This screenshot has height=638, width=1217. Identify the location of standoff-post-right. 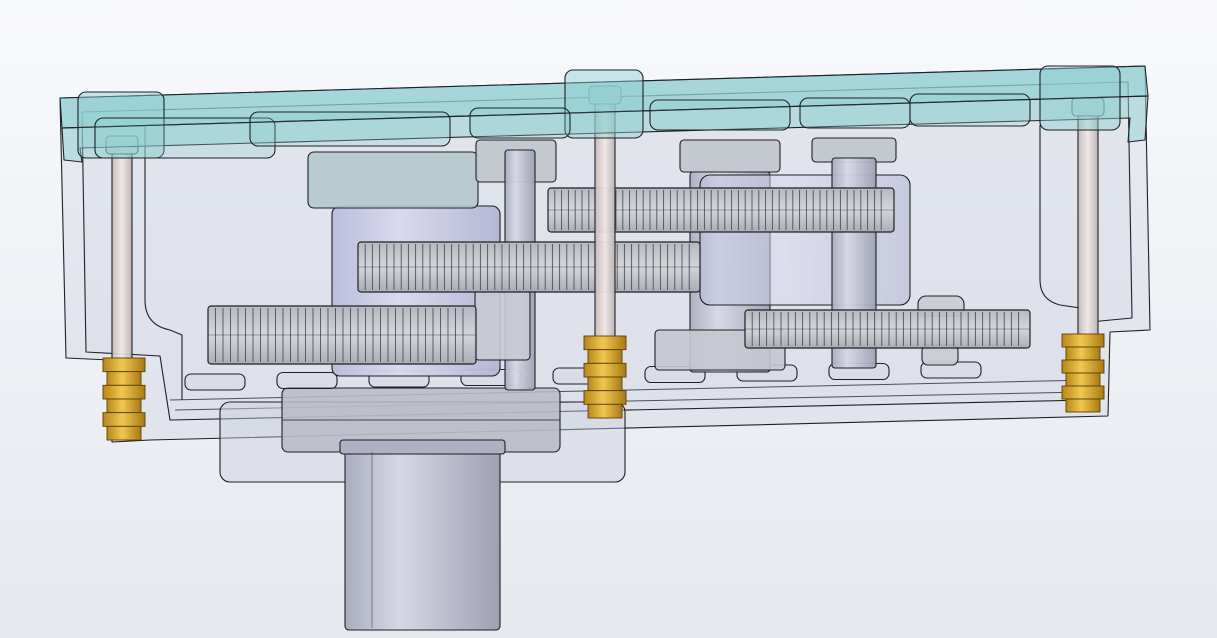
(1088, 226).